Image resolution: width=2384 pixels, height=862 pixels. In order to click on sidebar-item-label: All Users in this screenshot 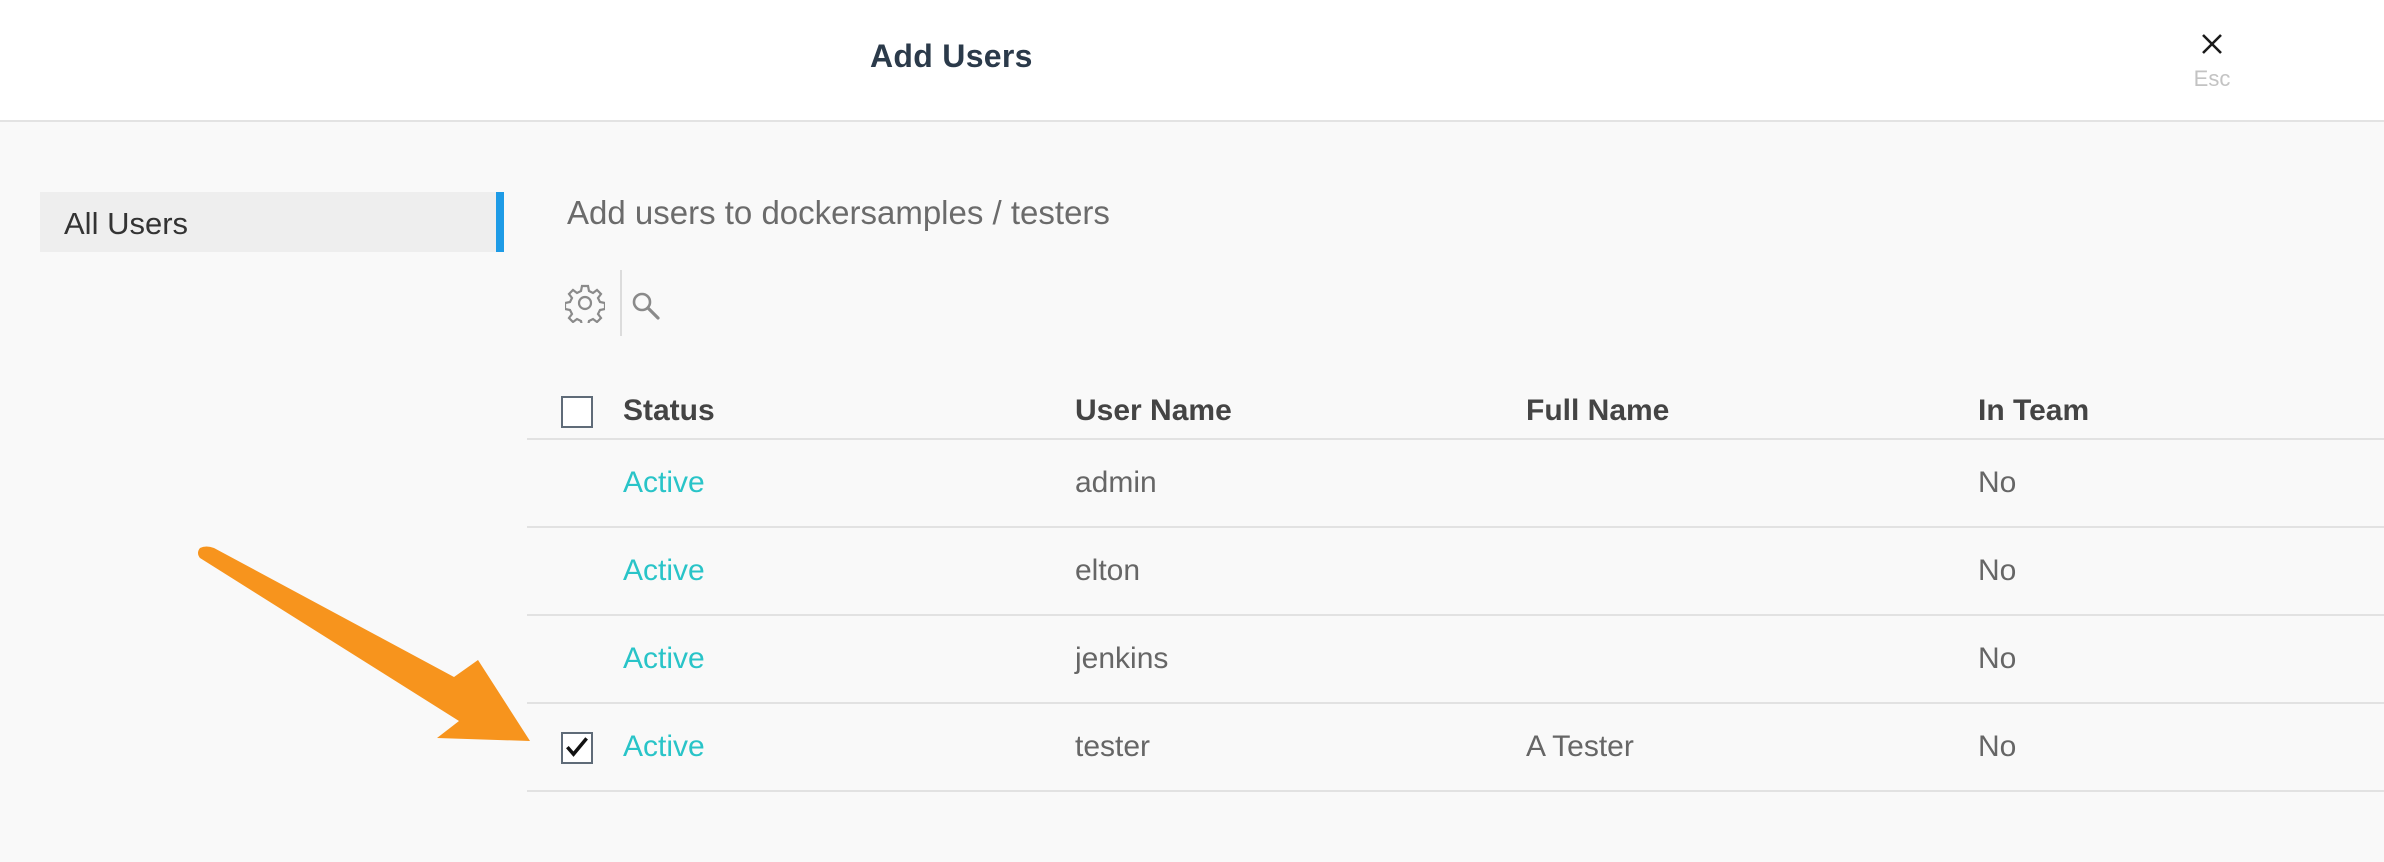, I will do `click(126, 223)`.